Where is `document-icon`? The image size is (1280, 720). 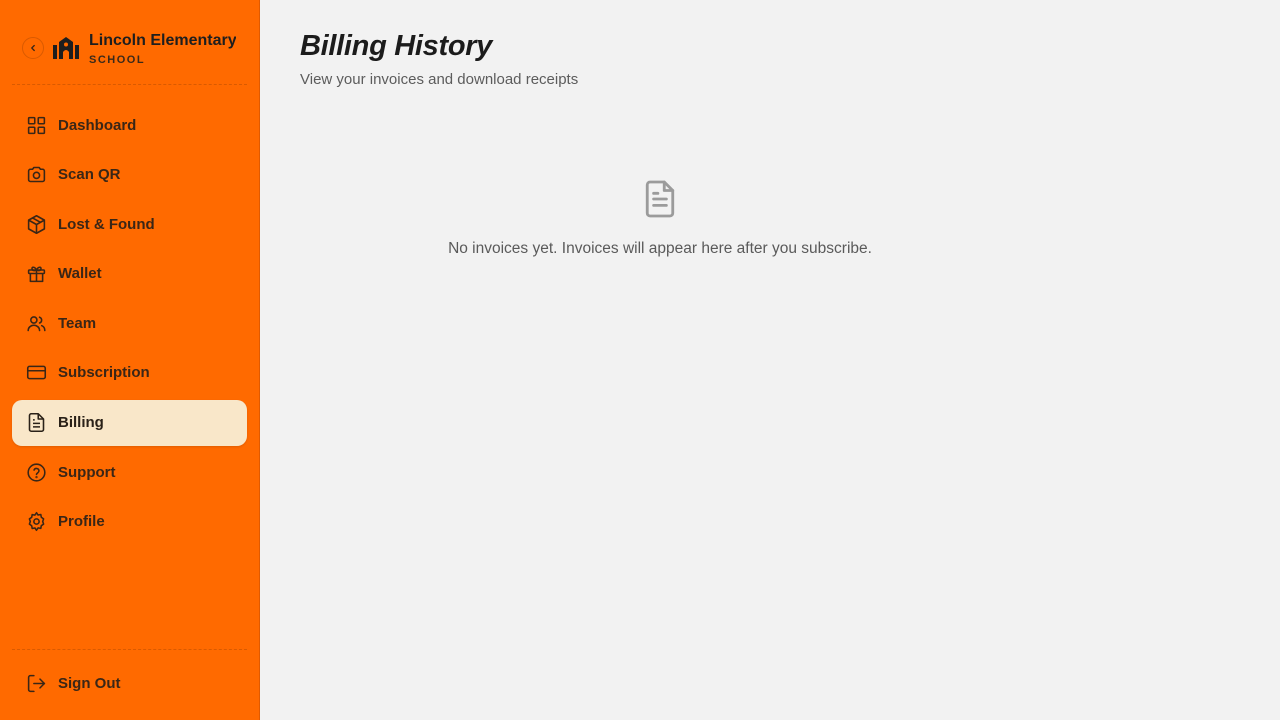
document-icon is located at coordinates (660, 199).